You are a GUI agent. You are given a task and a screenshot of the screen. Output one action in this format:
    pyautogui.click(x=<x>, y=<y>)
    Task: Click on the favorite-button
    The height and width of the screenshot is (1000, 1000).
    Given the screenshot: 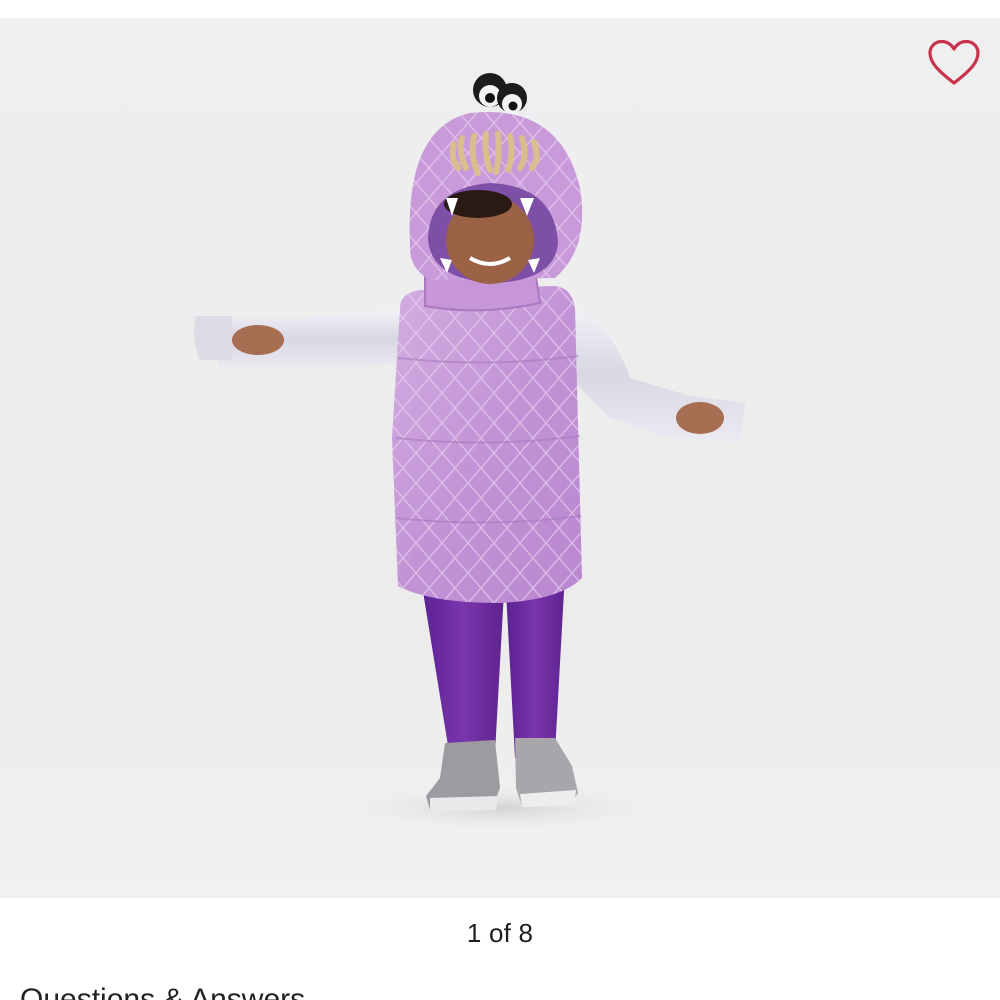 What is the action you would take?
    pyautogui.click(x=954, y=63)
    